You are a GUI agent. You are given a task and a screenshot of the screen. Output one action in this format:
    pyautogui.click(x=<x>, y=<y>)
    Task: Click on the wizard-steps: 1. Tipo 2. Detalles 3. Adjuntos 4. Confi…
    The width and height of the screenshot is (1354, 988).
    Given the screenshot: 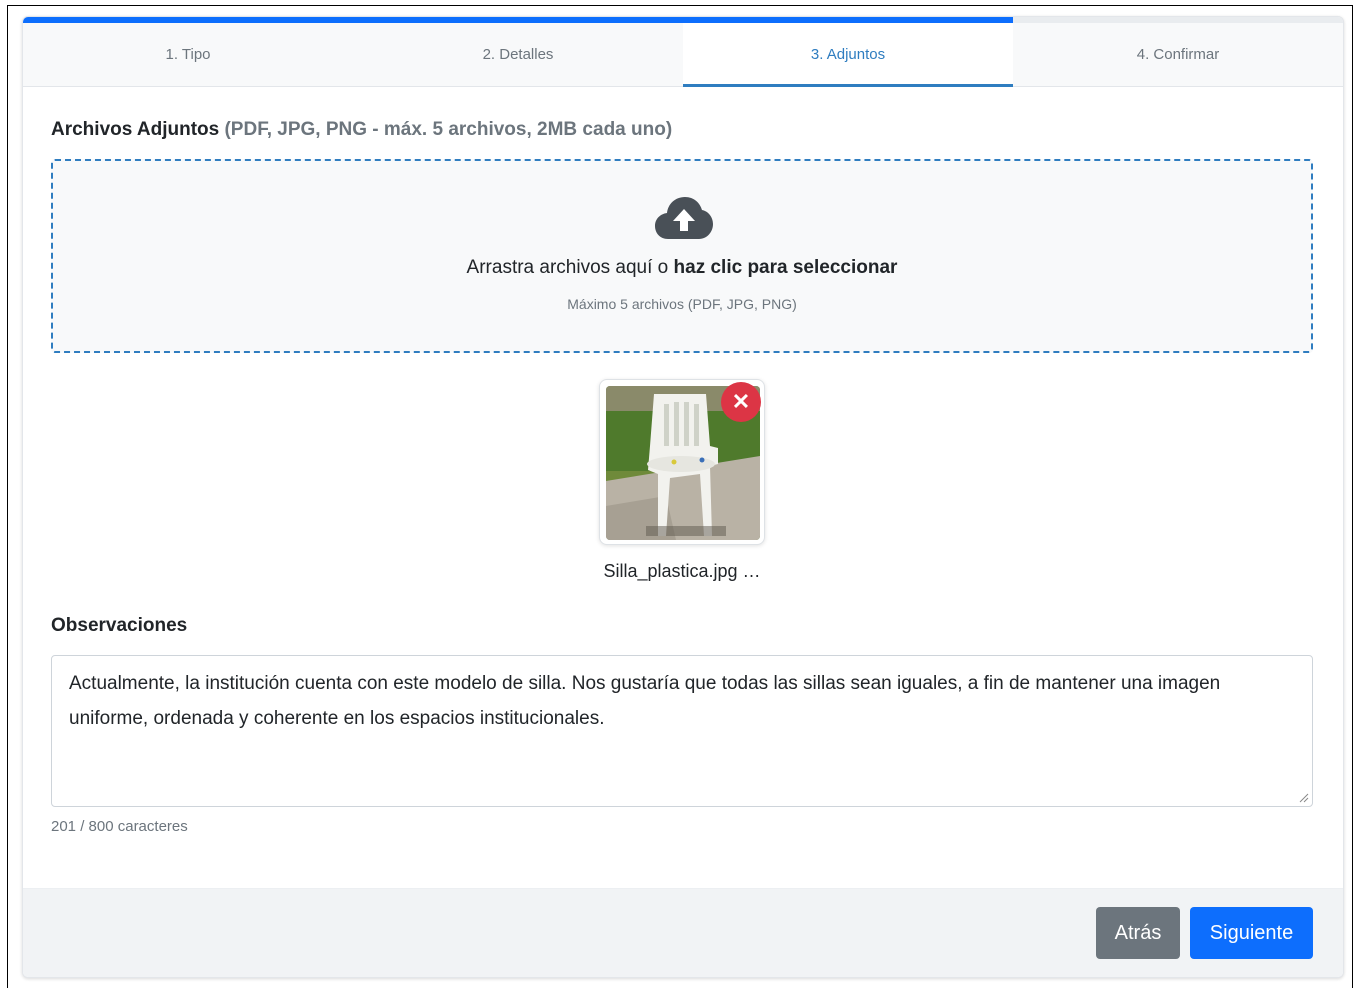 What is the action you would take?
    pyautogui.click(x=683, y=55)
    